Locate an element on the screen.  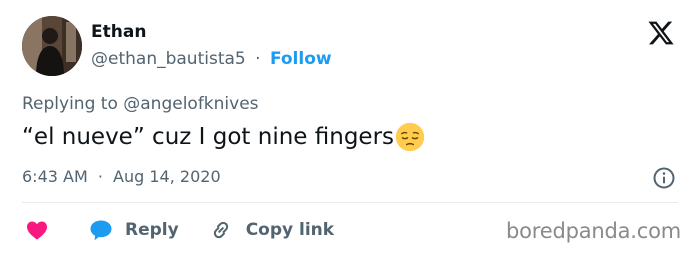
action-bar: Reply Copy link is located at coordinates (178, 230).